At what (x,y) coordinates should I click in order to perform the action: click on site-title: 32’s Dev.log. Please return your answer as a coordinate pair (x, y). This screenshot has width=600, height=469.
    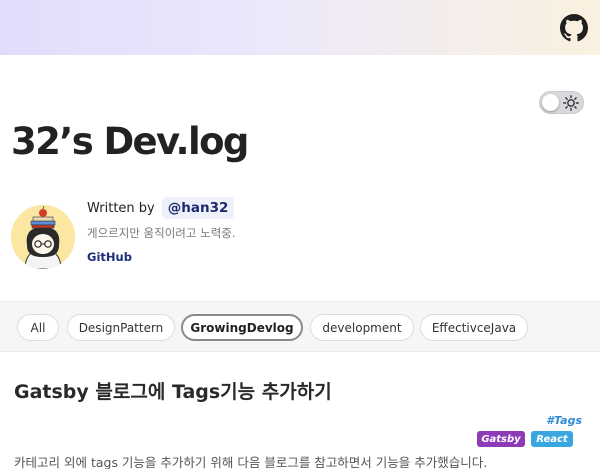
    Looking at the image, I should click on (130, 141).